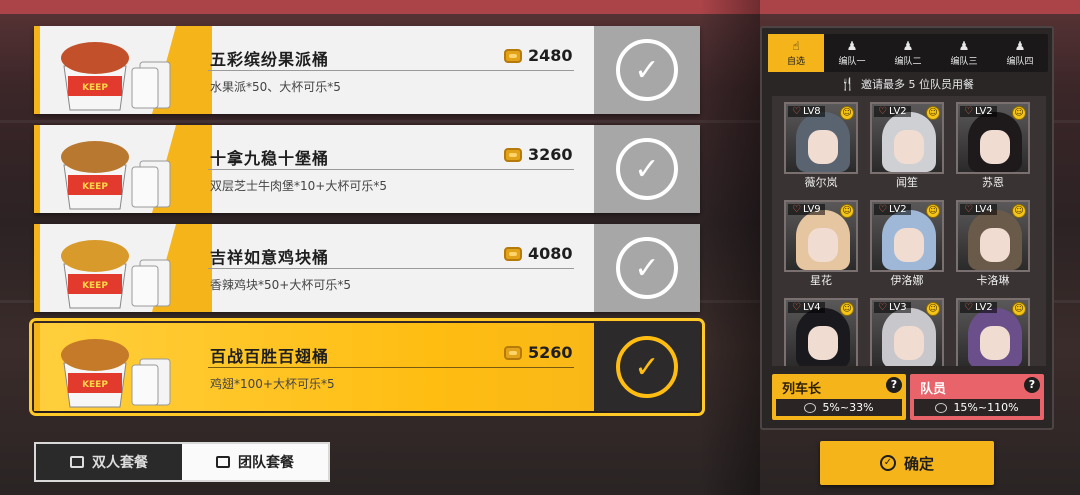 This screenshot has width=1080, height=495. Describe the element at coordinates (270, 356) in the screenshot. I see `meal-name: 百战百胜百翅桶` at that location.